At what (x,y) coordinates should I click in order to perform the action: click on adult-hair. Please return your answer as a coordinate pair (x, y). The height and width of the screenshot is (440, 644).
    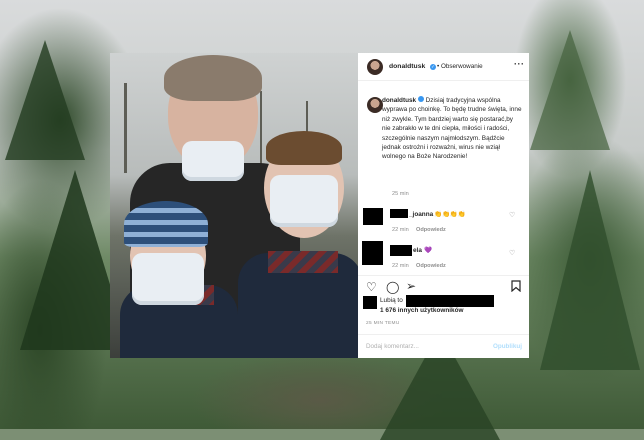
    Looking at the image, I should click on (213, 78).